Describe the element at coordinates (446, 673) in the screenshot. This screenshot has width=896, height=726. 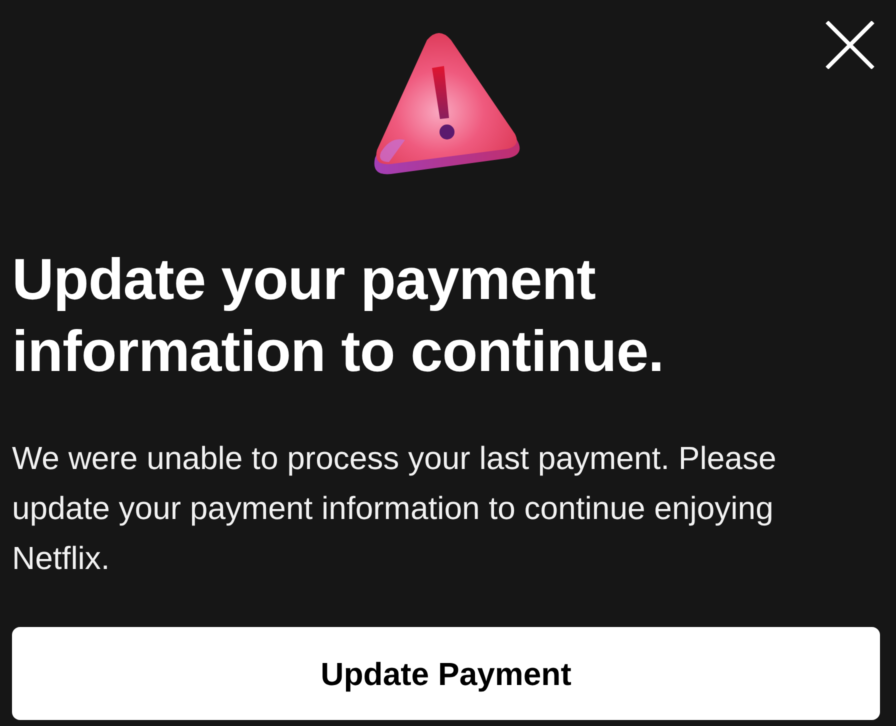
I see `update-payment-button: Update Payment` at that location.